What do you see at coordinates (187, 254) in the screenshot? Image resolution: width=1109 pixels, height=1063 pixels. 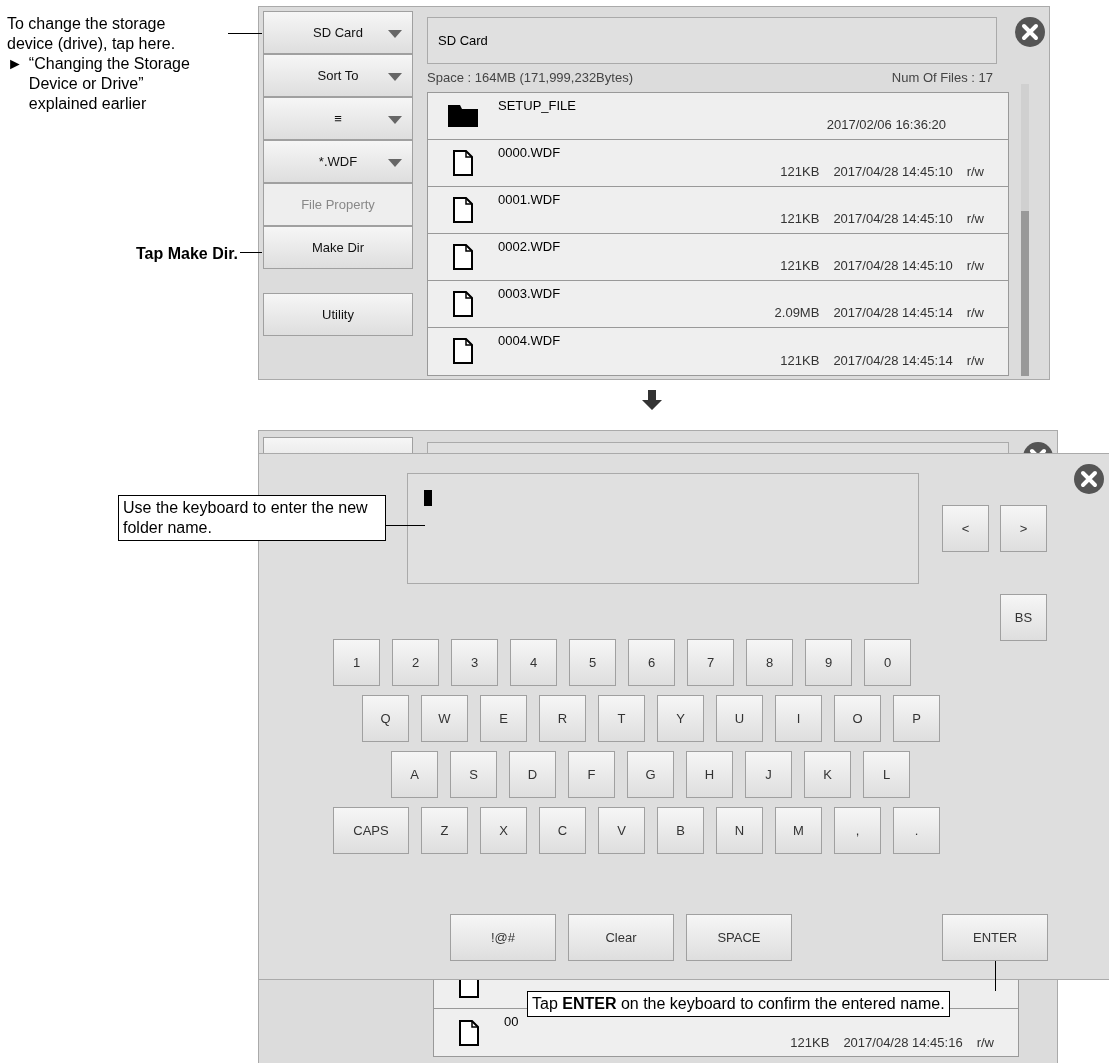 I see `make-dir-label: Tap Make Dir.` at bounding box center [187, 254].